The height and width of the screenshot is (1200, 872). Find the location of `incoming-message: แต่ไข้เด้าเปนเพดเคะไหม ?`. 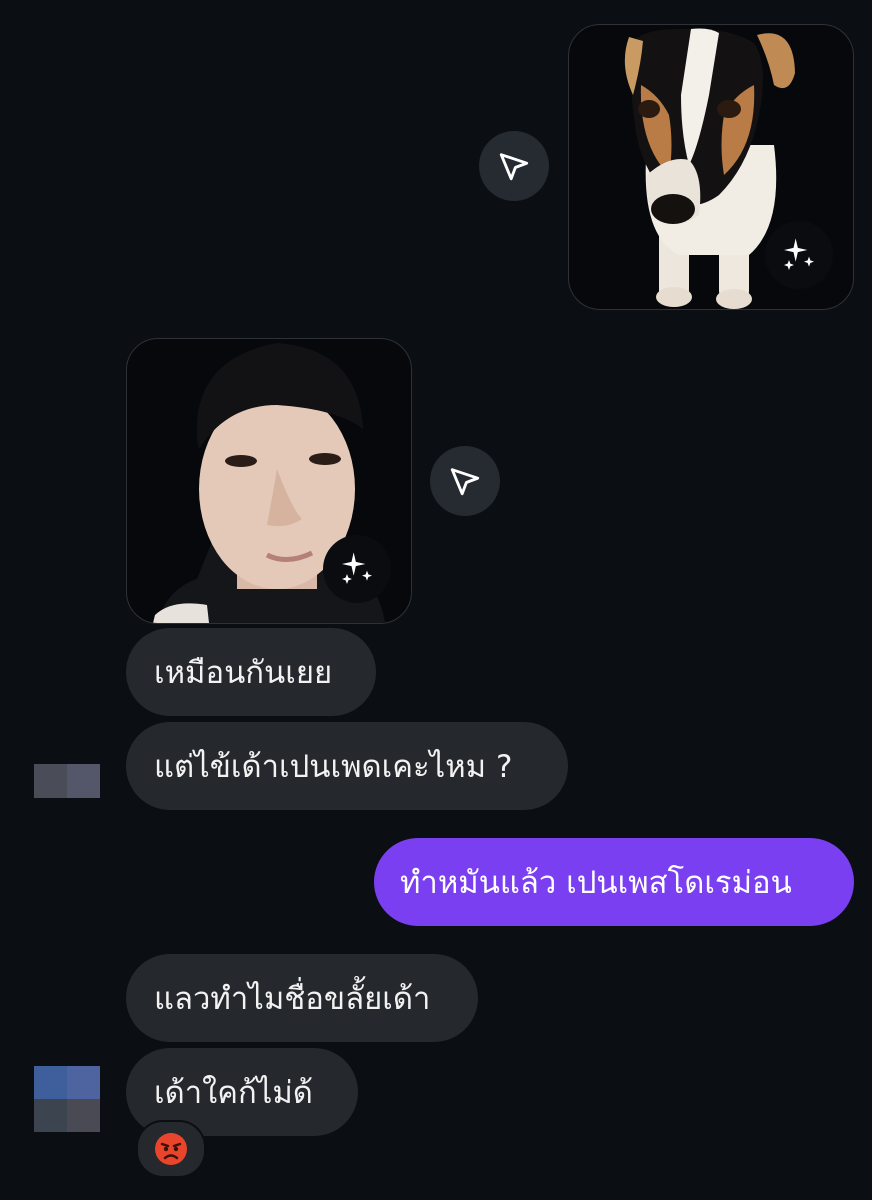

incoming-message: แต่ไข้เด้าเปนเพดเคะไหม ? is located at coordinates (347, 766).